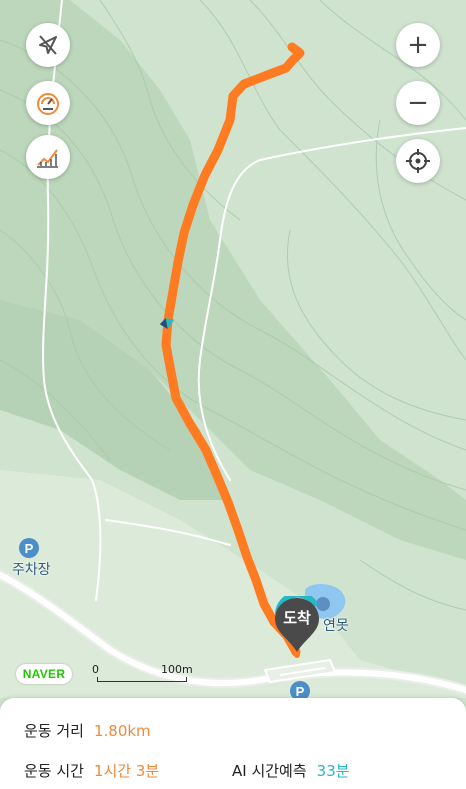 The image size is (466, 789). What do you see at coordinates (142, 679) in the screenshot?
I see `scale-bar` at bounding box center [142, 679].